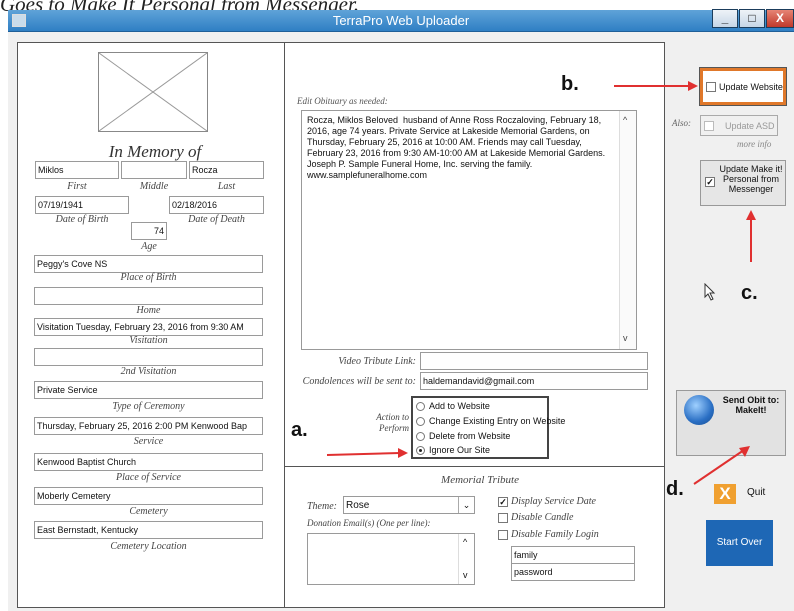  What do you see at coordinates (299, 430) in the screenshot?
I see `annotation-a: a.` at bounding box center [299, 430].